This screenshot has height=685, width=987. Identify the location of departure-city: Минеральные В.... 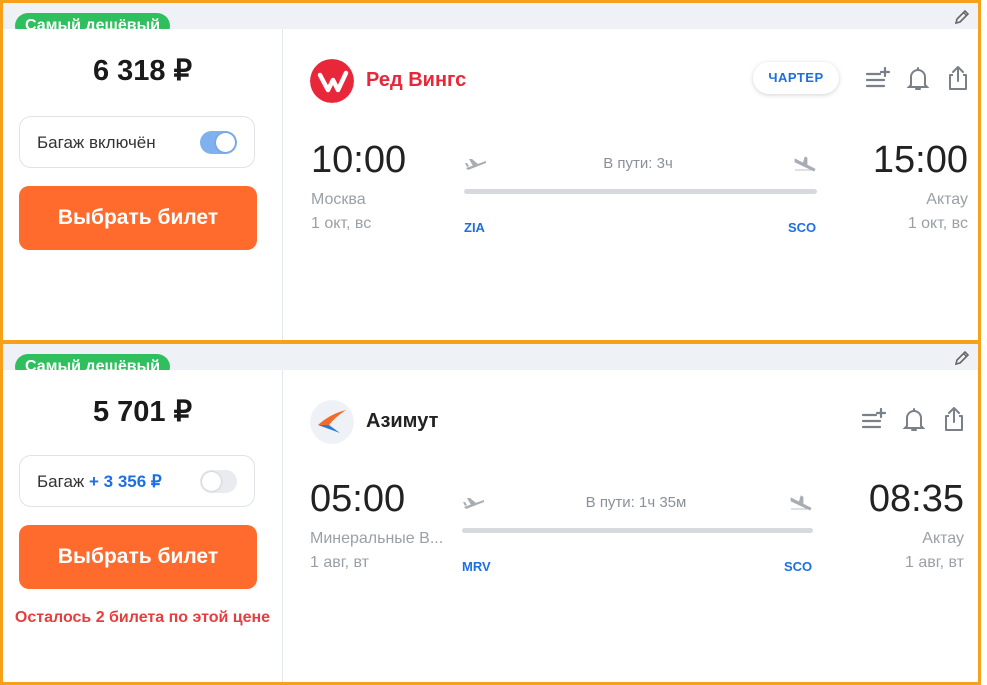
(377, 538).